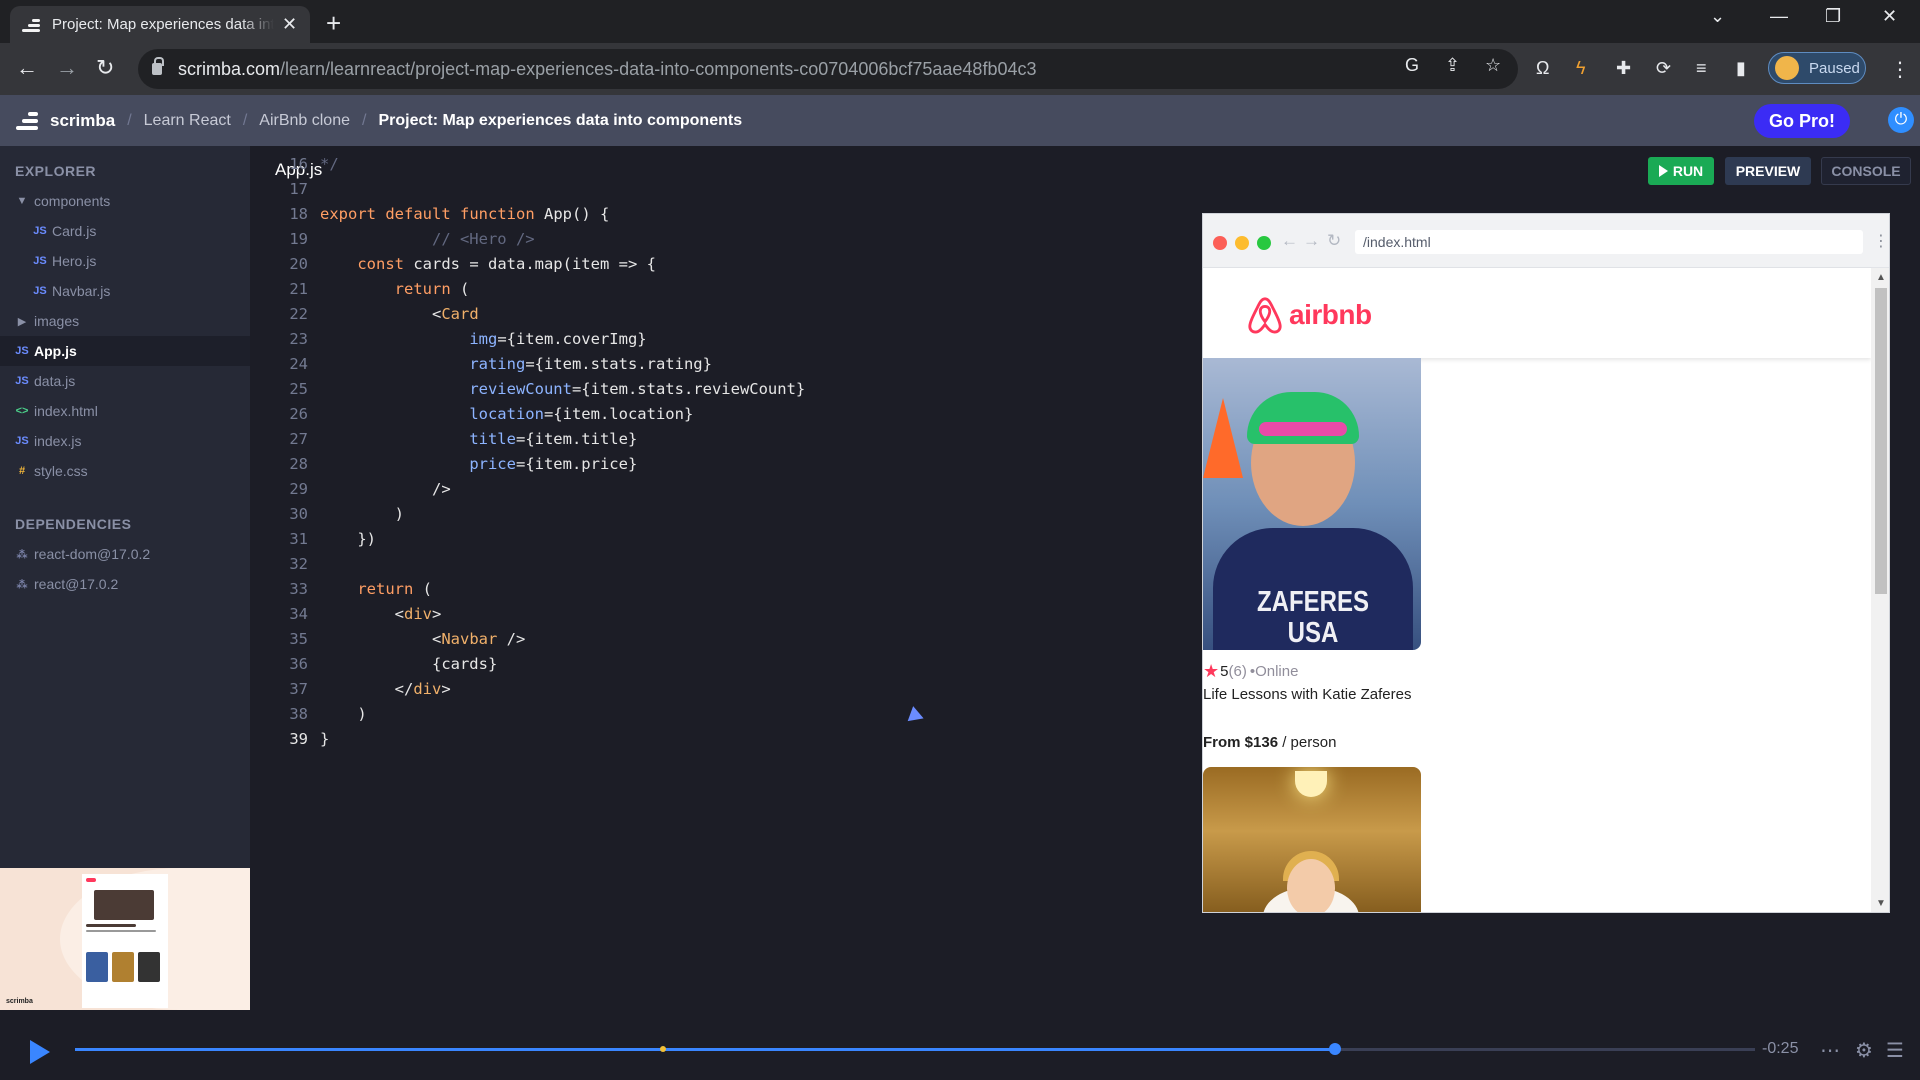  What do you see at coordinates (1717, 16) in the screenshot?
I see `tab-search-icon: ⌄` at bounding box center [1717, 16].